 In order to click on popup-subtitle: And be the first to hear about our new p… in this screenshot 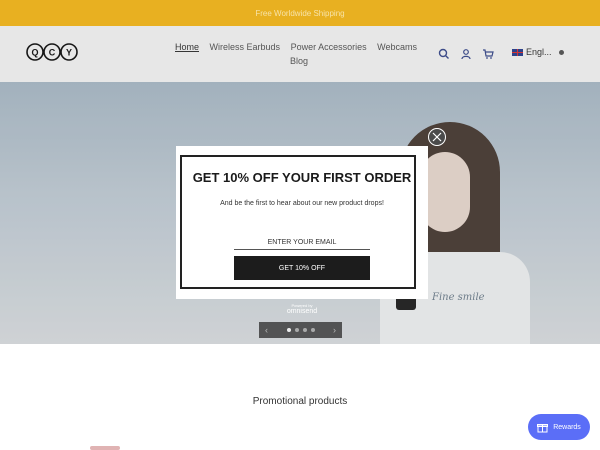, I will do `click(302, 203)`.